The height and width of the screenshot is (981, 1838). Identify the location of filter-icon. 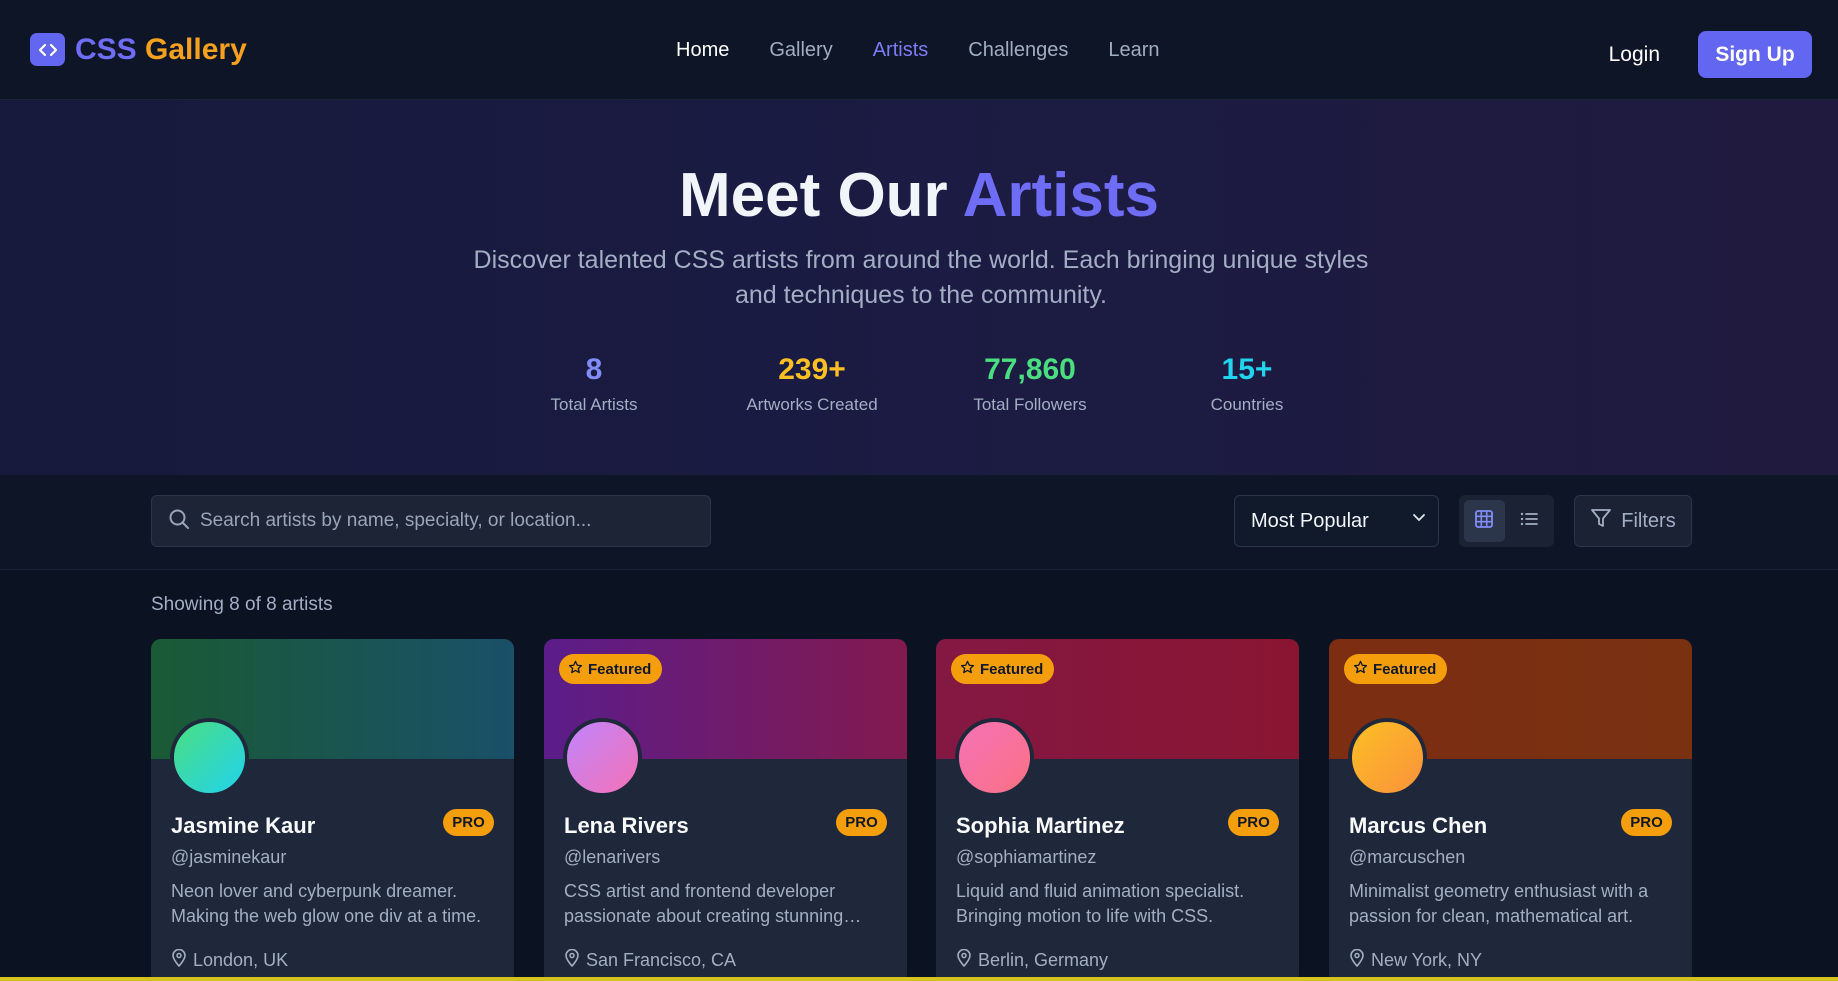
(1601, 521).